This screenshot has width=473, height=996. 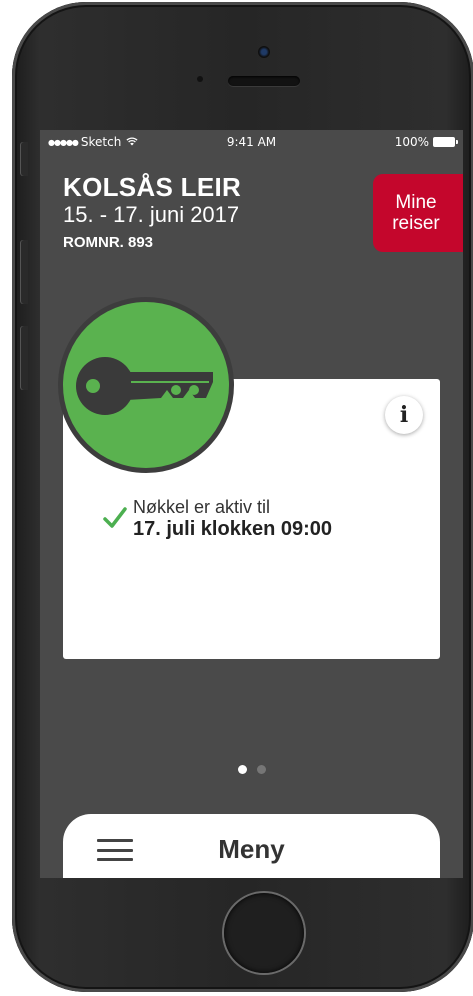 What do you see at coordinates (264, 52) in the screenshot?
I see `front-camera` at bounding box center [264, 52].